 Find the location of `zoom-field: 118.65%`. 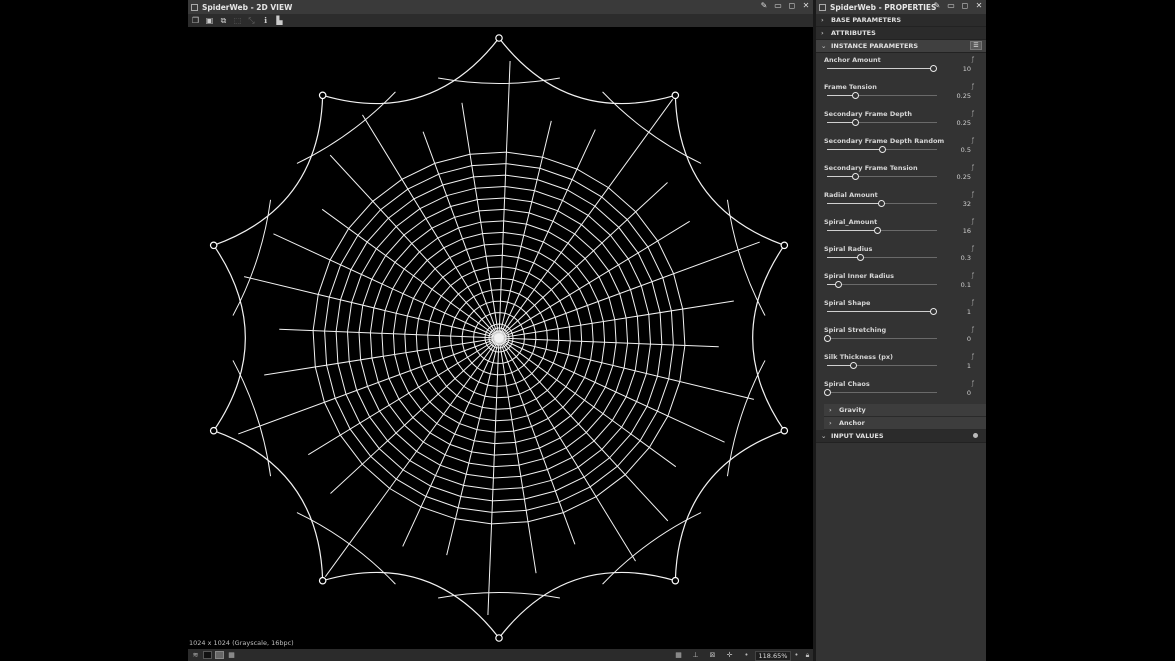

zoom-field: 118.65% is located at coordinates (773, 656).